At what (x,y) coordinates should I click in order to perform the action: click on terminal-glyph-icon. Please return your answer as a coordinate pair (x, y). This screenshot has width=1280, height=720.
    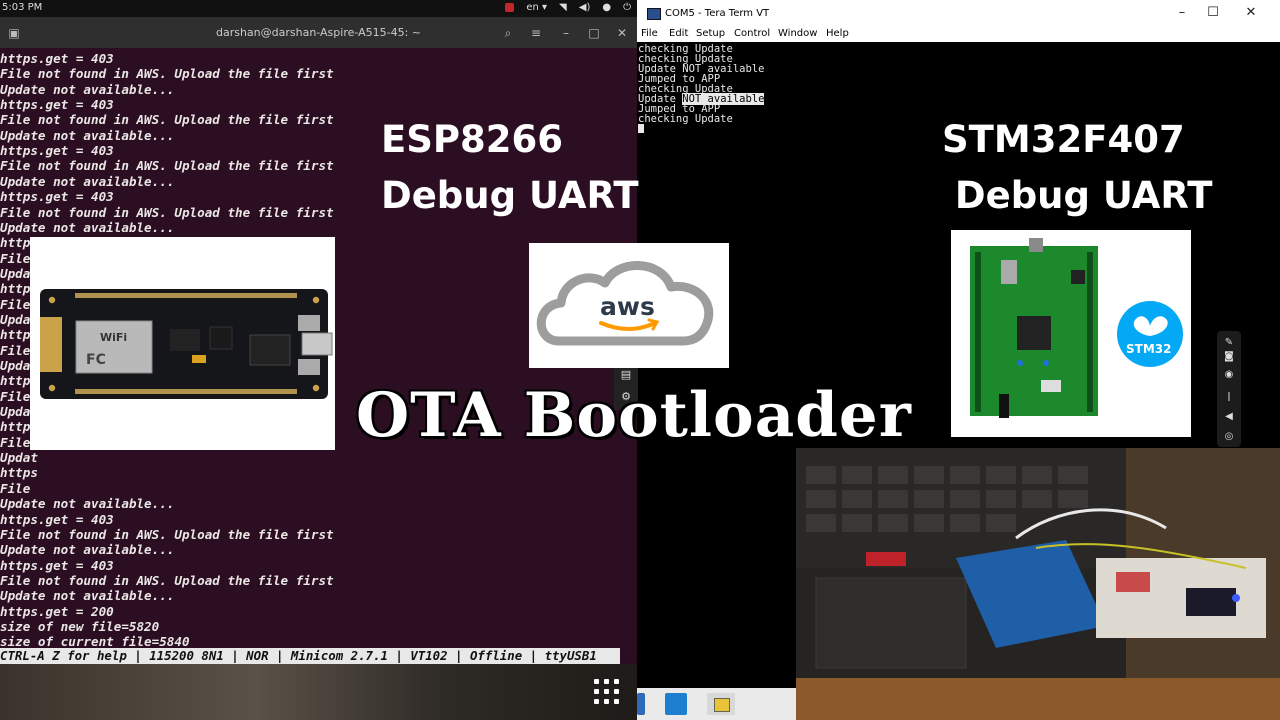
    Looking at the image, I should click on (722, 705).